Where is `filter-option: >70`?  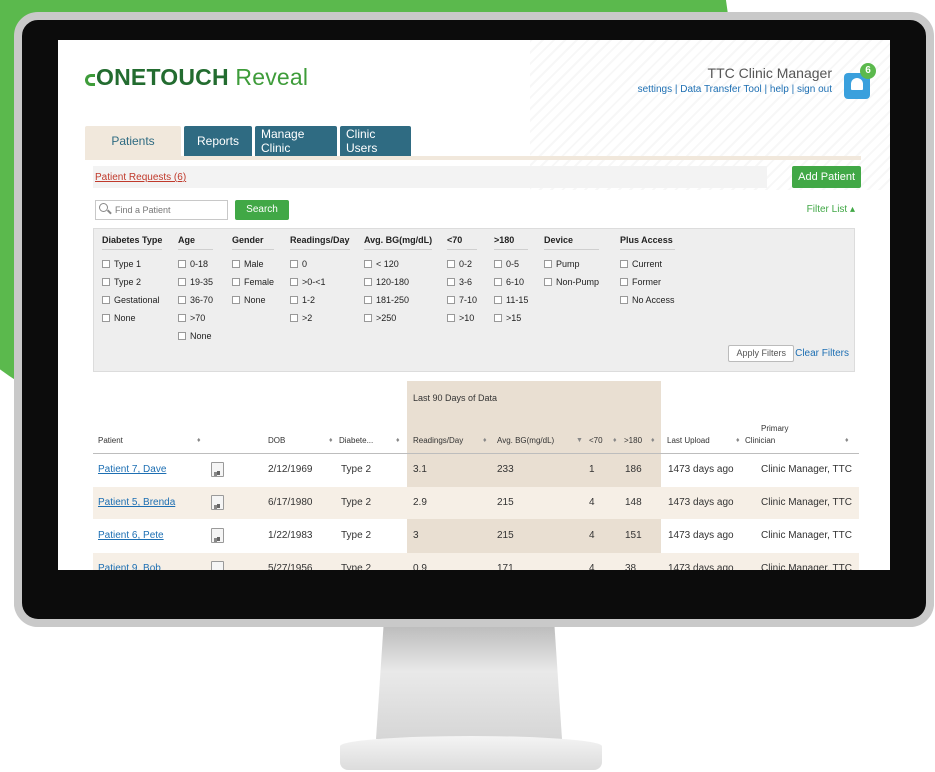
filter-option: >70 is located at coordinates (195, 318).